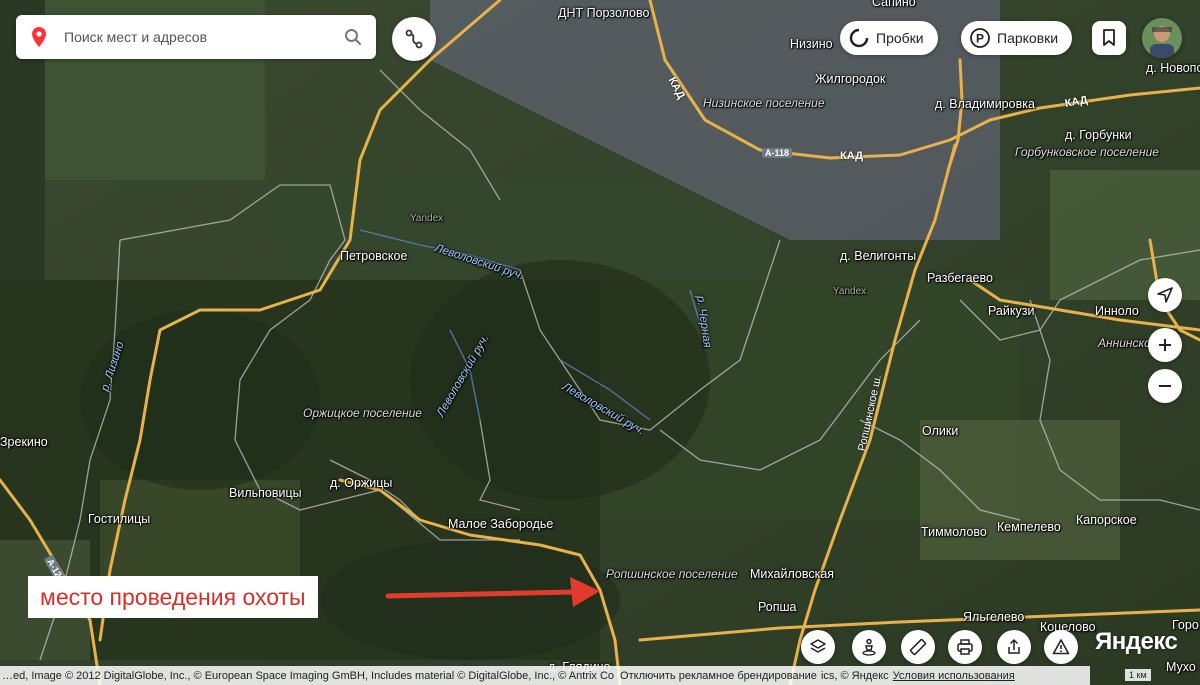  Describe the element at coordinates (1106, 520) in the screenshot. I see `place-kaporskoe: Капорское` at that location.